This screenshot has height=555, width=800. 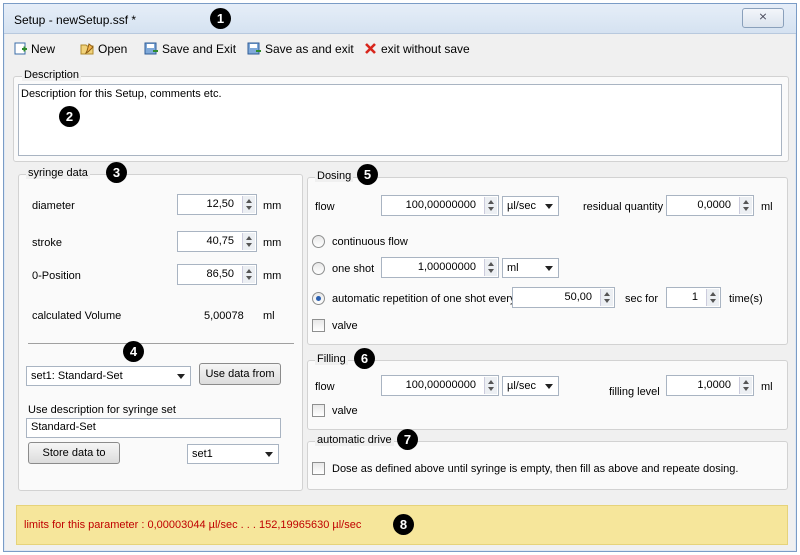 I want to click on repetition-times-value: 1, so click(x=694, y=297).